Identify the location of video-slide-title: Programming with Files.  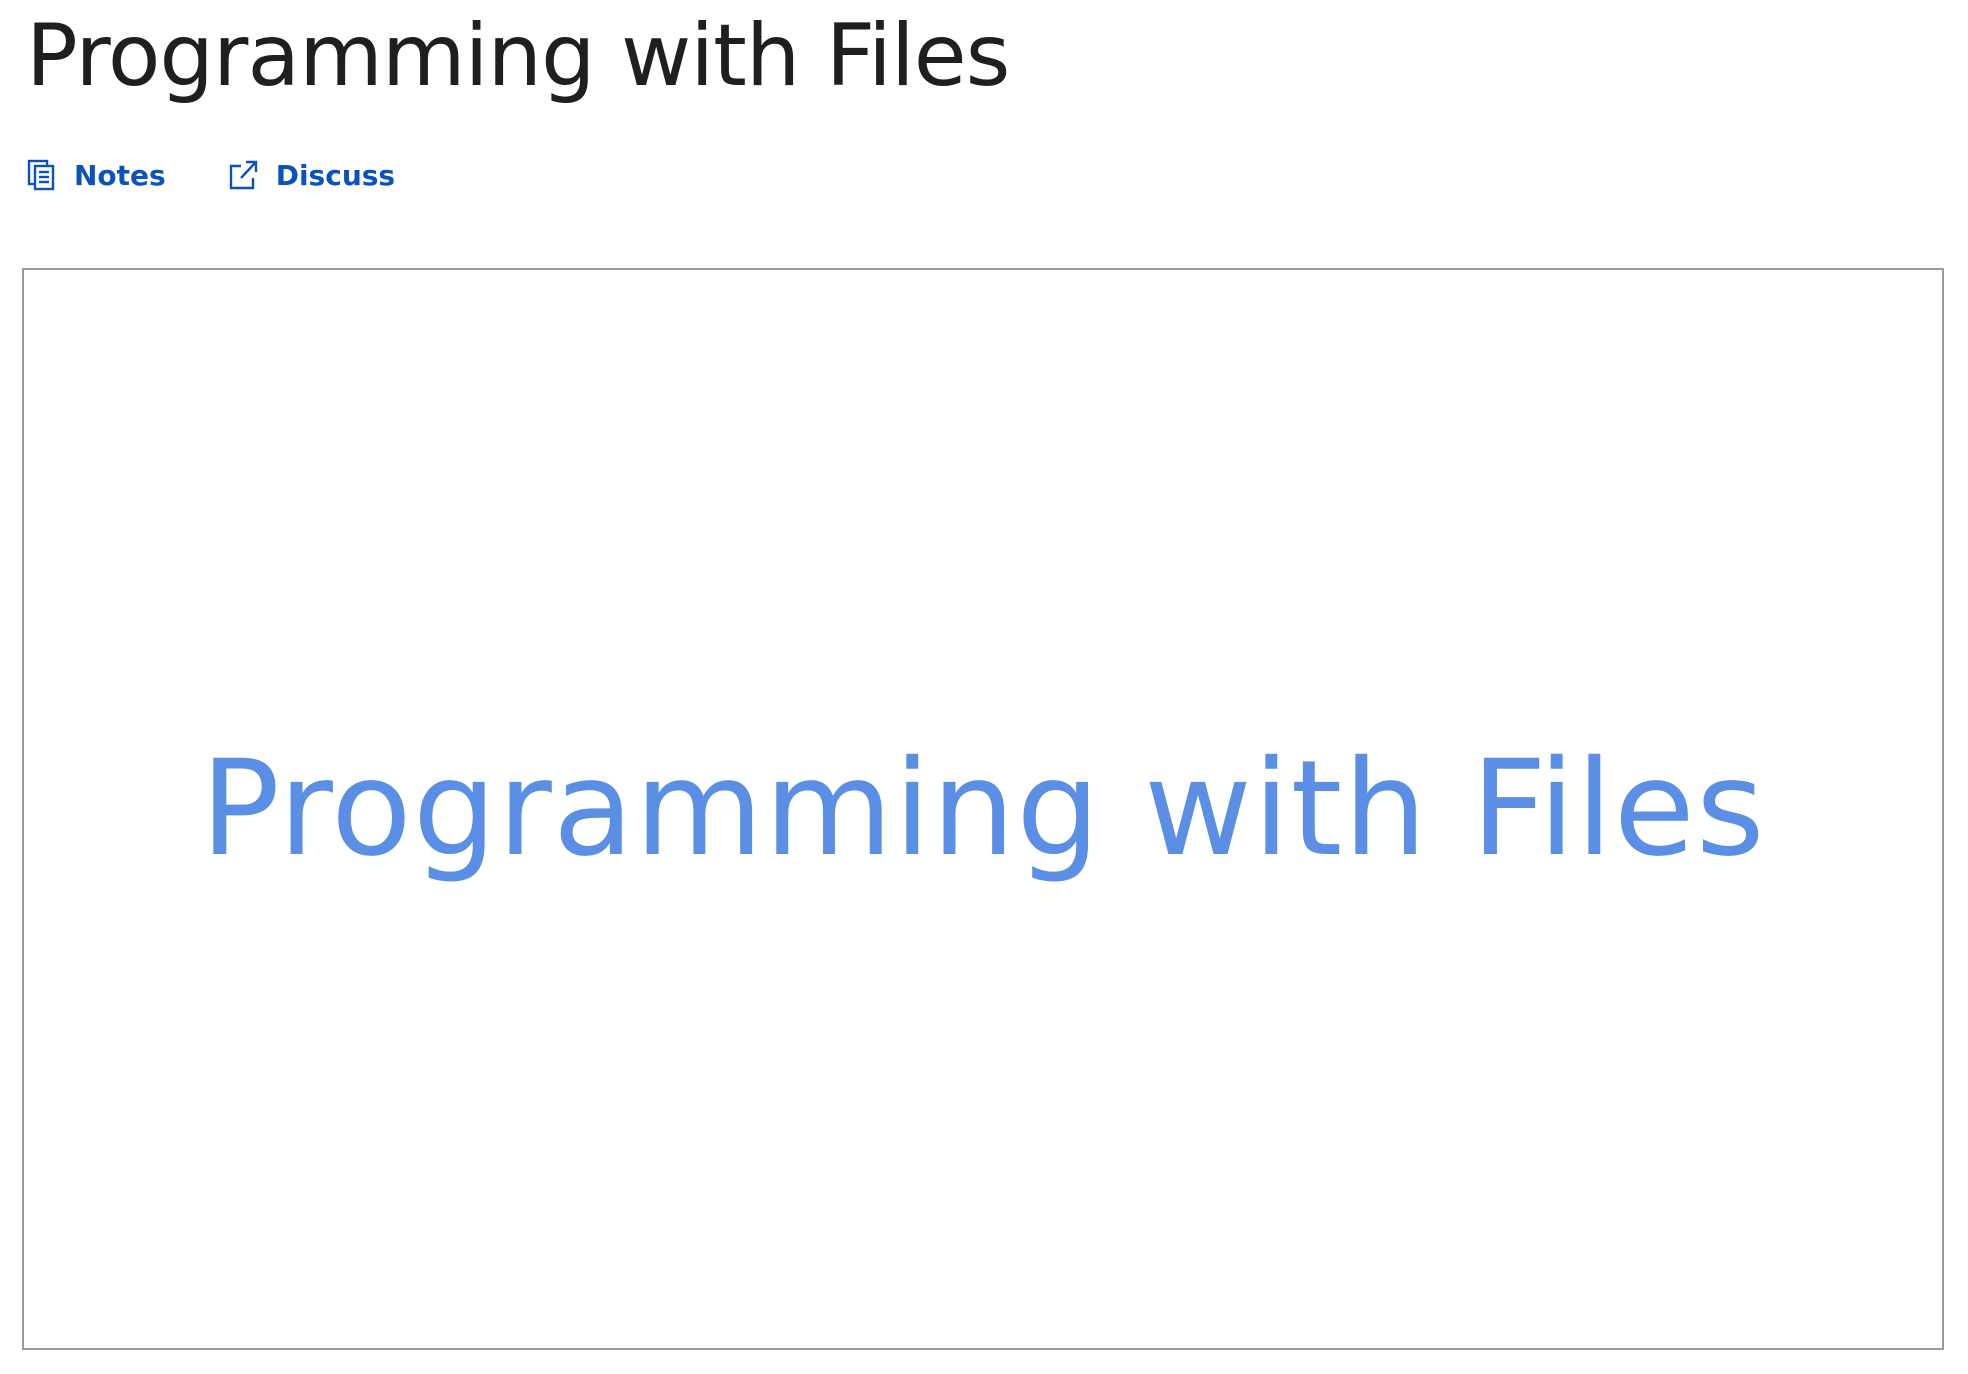
(983, 809).